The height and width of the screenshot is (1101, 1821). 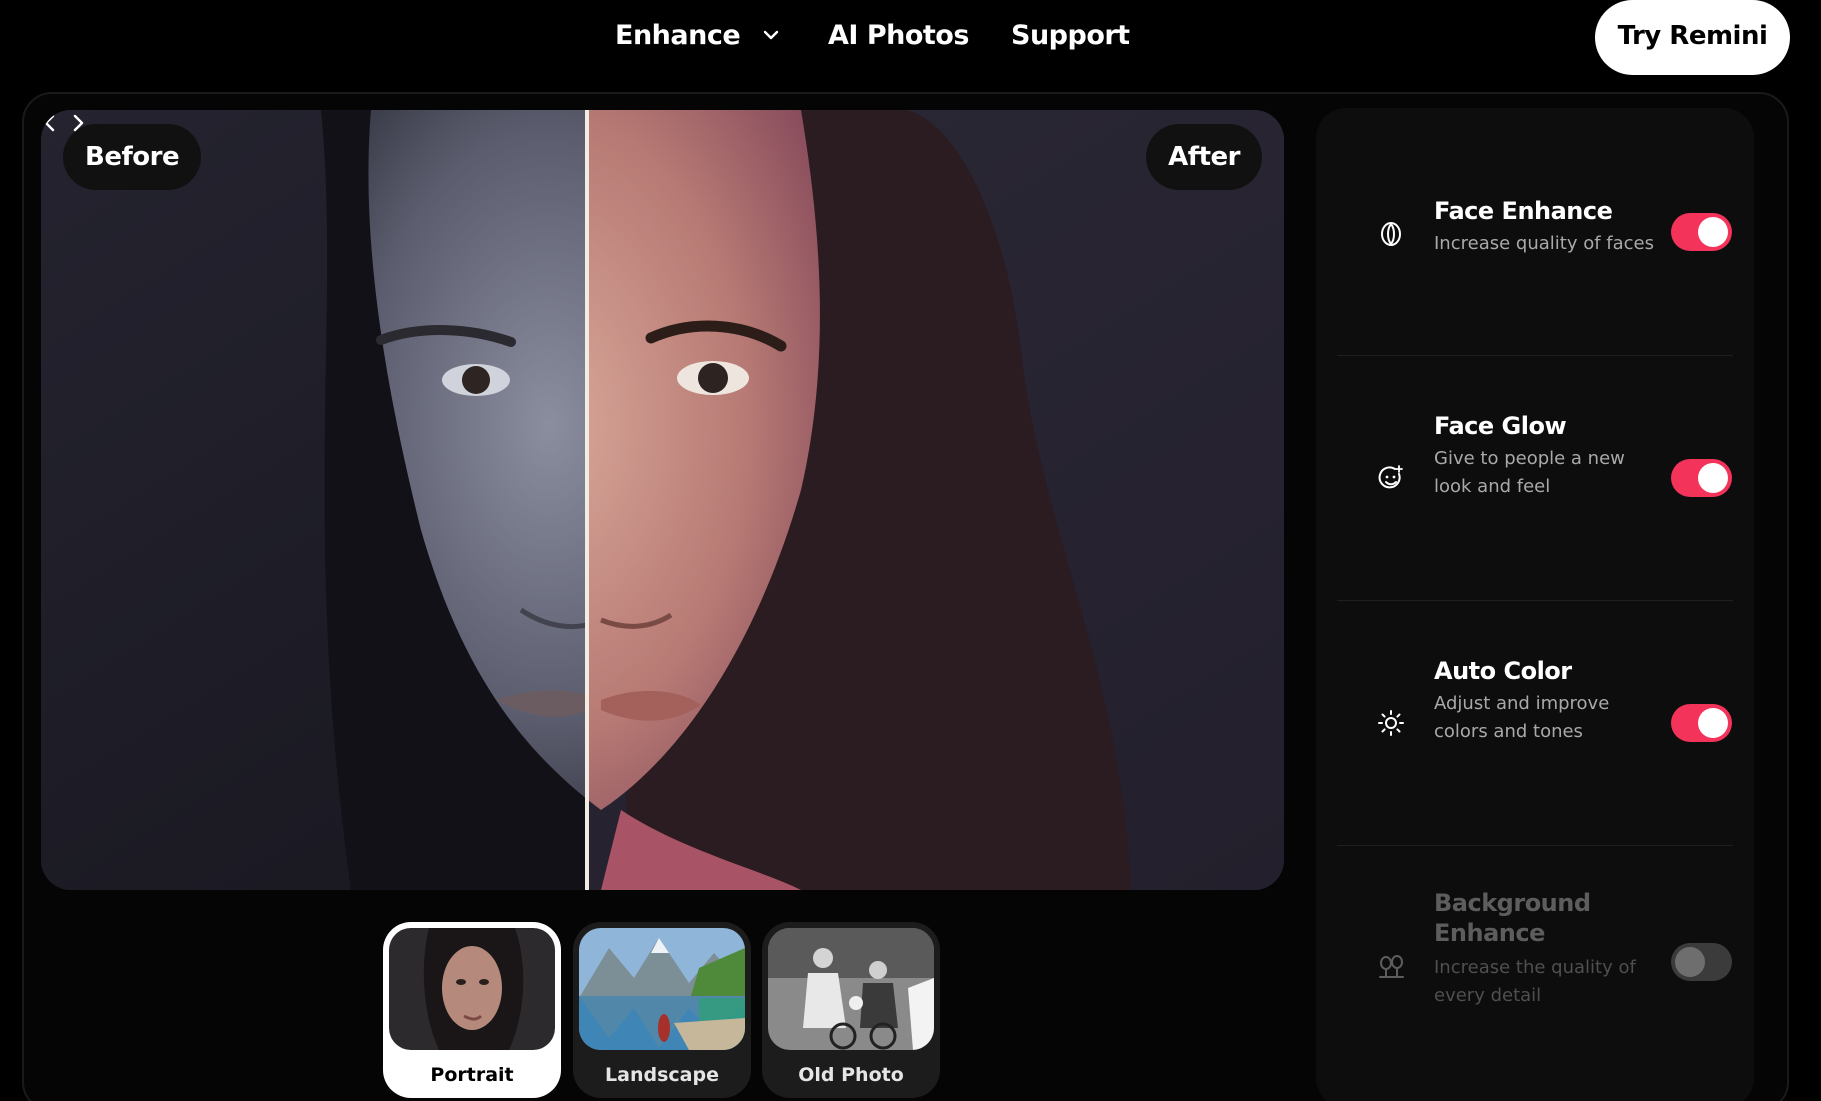 What do you see at coordinates (1544, 243) in the screenshot?
I see `setting-description: Increase quality of faces` at bounding box center [1544, 243].